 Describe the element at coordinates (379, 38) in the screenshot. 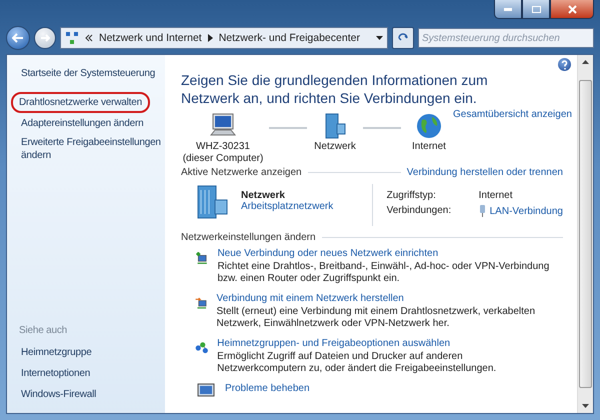

I see `dropdown-arrow-icon` at that location.